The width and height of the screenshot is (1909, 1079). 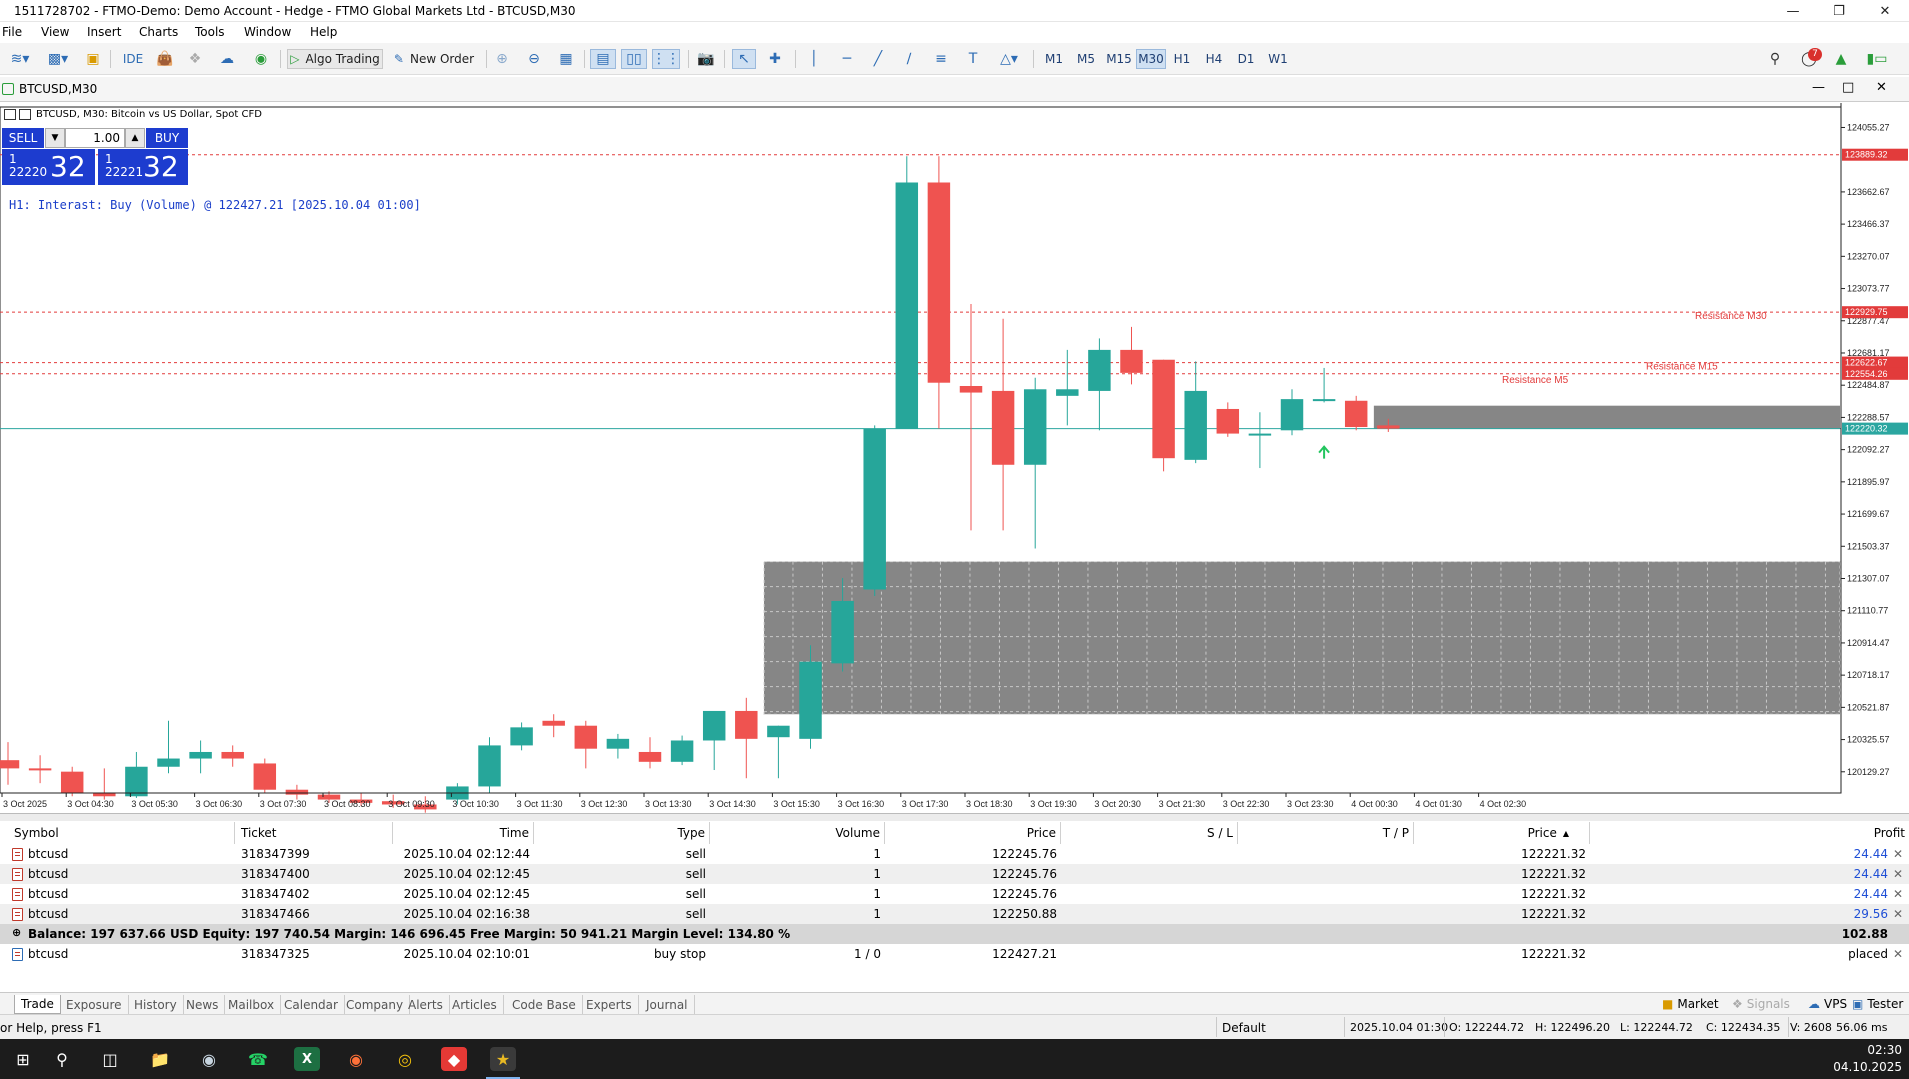 I want to click on timeframe-m5: M5, so click(x=1086, y=59).